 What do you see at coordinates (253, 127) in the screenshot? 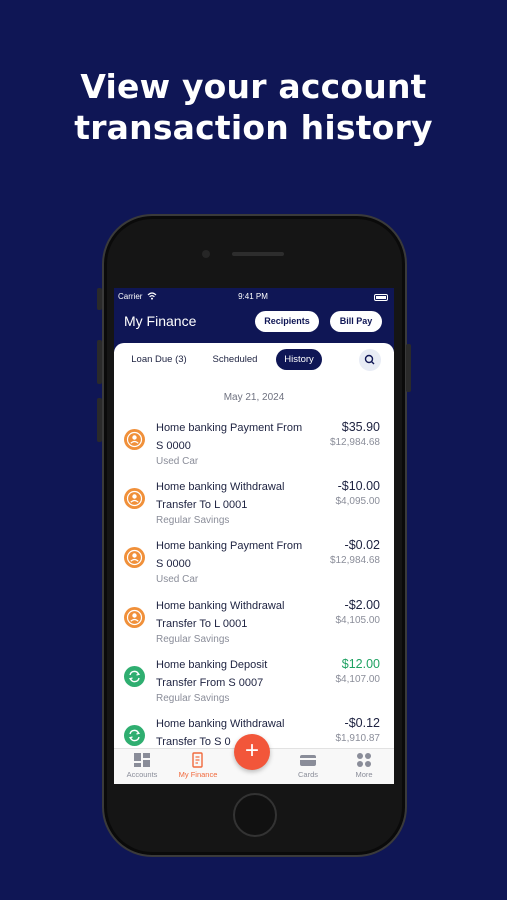
I see `headline-line-2: transaction history` at bounding box center [253, 127].